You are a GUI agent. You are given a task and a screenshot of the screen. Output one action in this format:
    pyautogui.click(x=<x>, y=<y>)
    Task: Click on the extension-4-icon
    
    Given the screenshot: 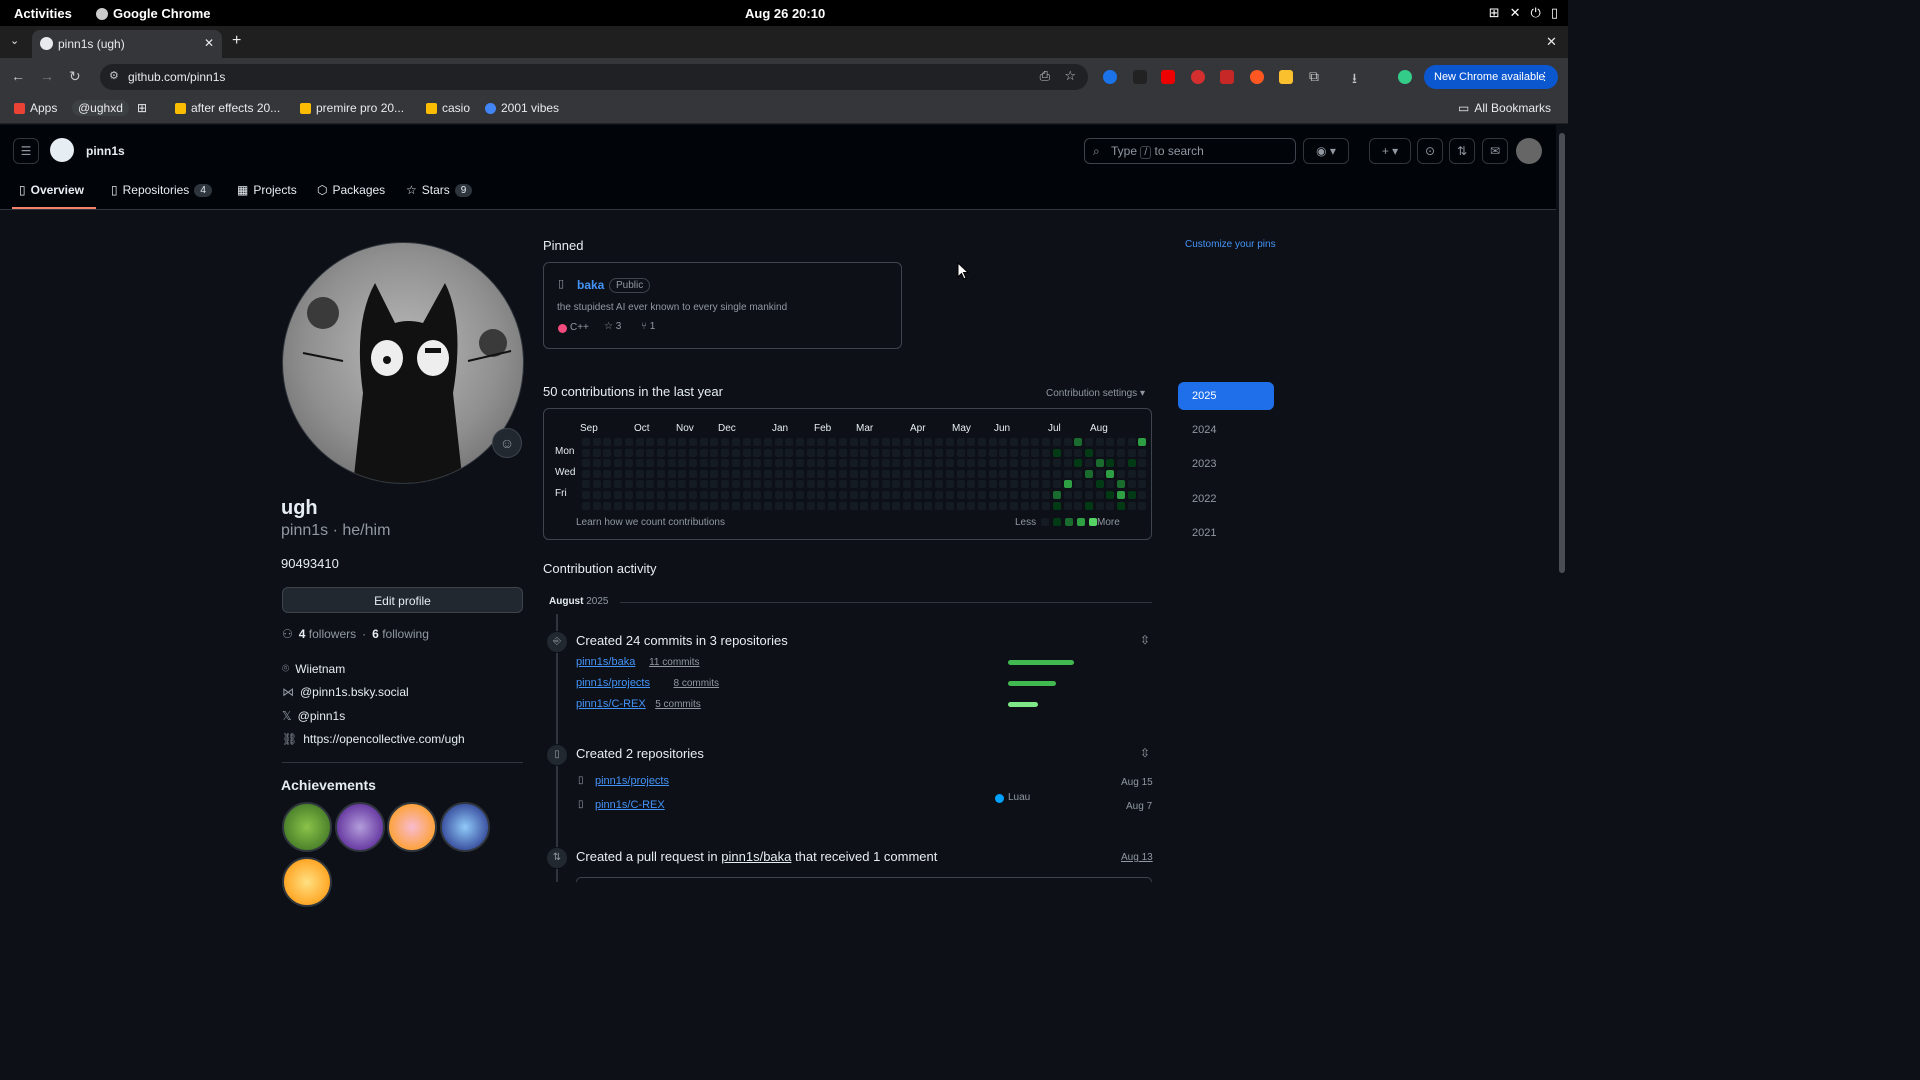 What is the action you would take?
    pyautogui.click(x=1227, y=77)
    